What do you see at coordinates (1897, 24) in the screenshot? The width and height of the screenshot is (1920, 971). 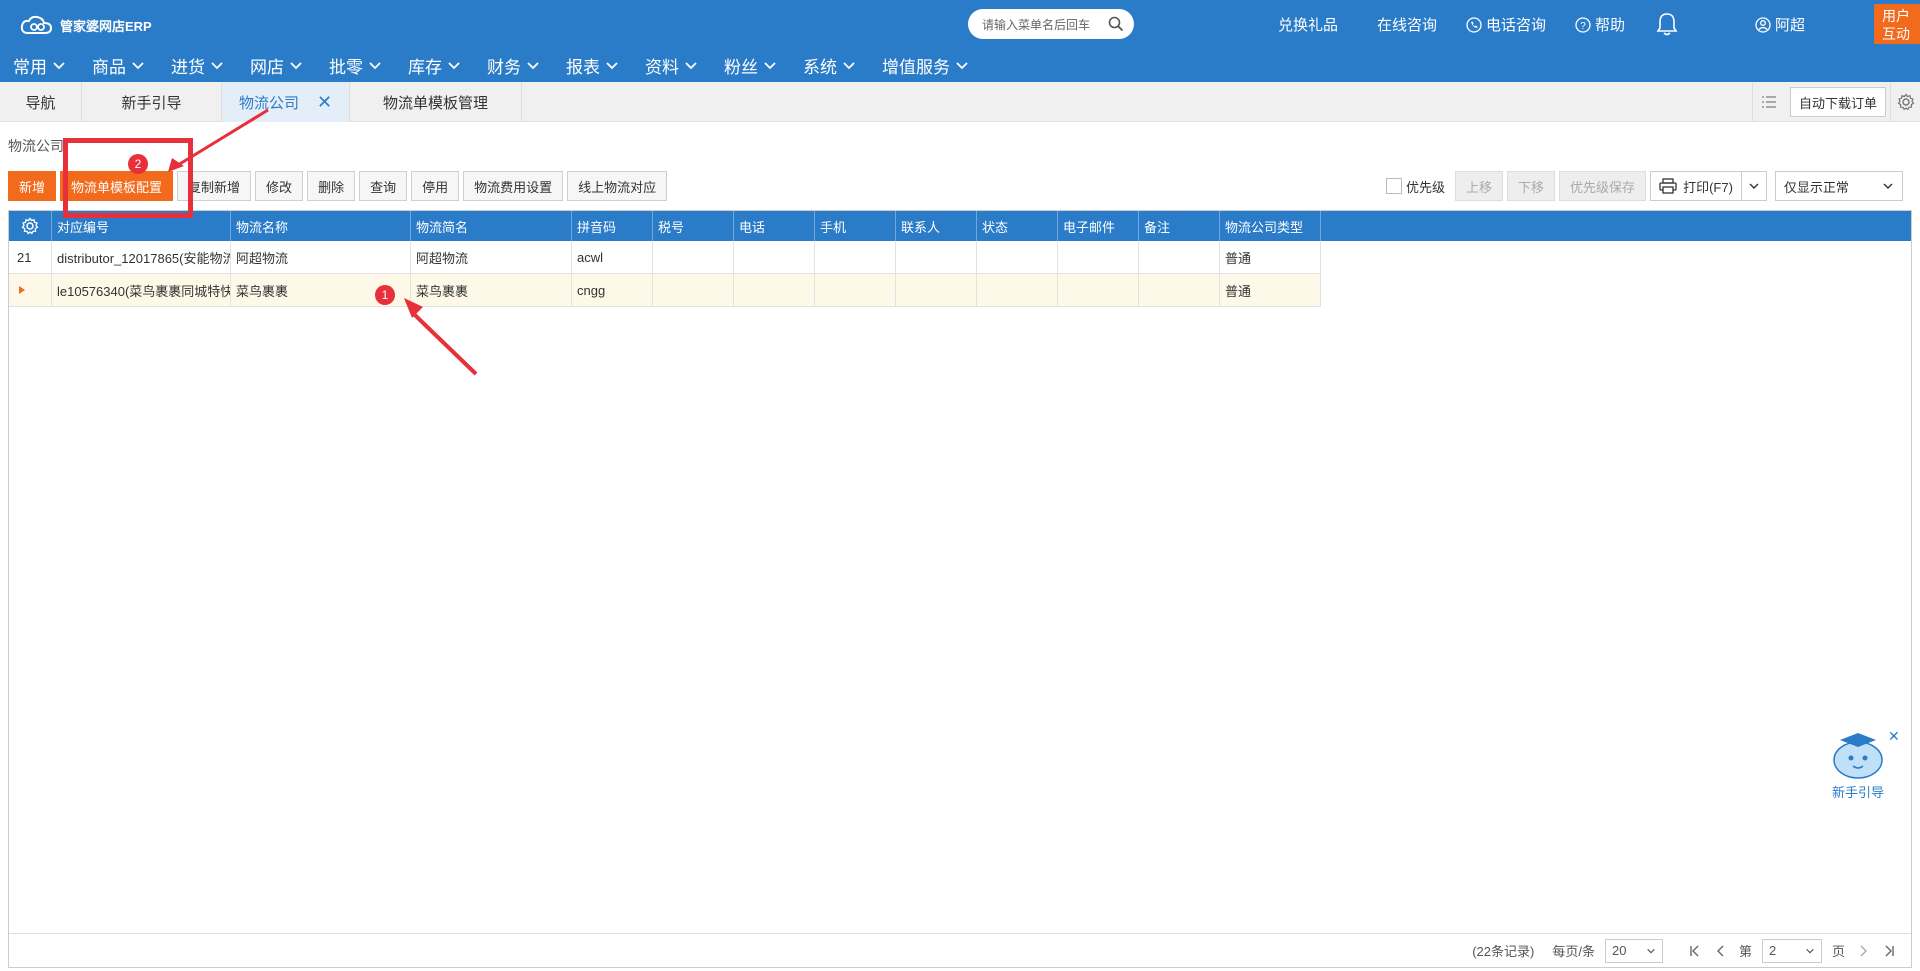 I see `user-interaction-button: 用户互动` at bounding box center [1897, 24].